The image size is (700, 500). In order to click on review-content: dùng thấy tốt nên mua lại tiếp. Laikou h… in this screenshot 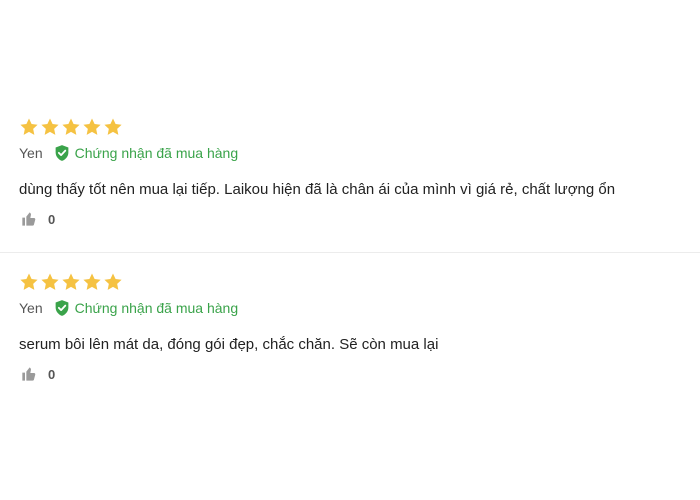, I will do `click(317, 189)`.